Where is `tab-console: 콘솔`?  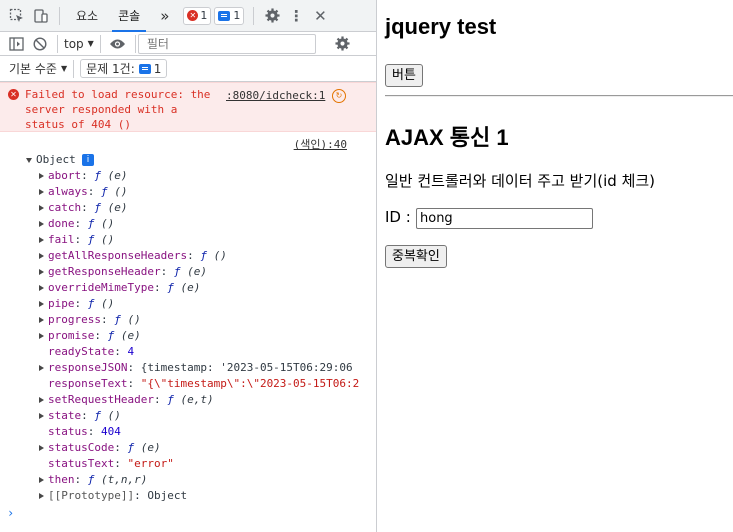 tab-console: 콘솔 is located at coordinates (129, 16).